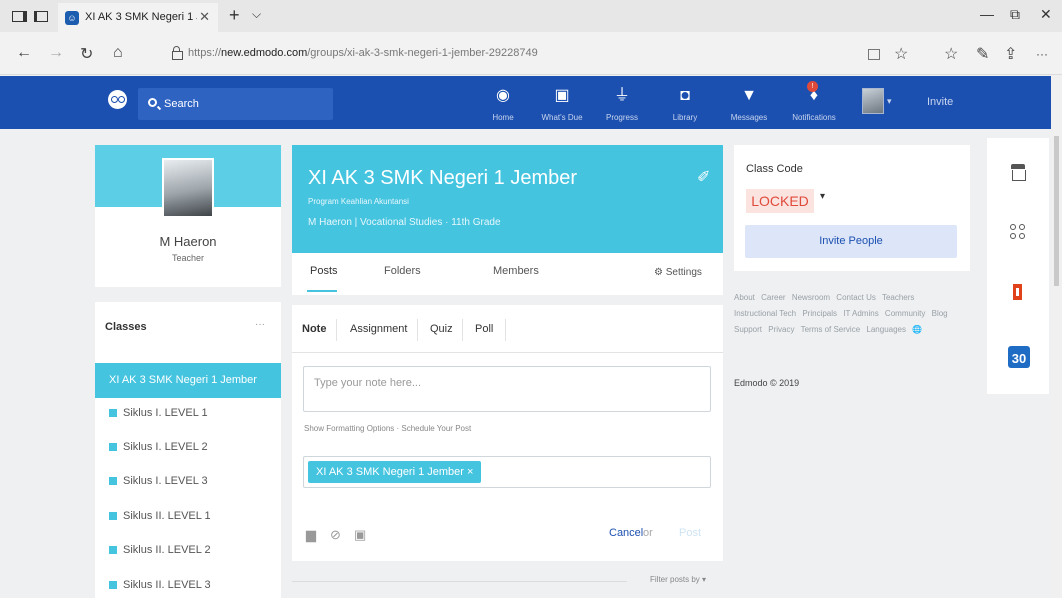 Image resolution: width=1062 pixels, height=598 pixels. What do you see at coordinates (831, 329) in the screenshot?
I see `footer-link: Terms of Service` at bounding box center [831, 329].